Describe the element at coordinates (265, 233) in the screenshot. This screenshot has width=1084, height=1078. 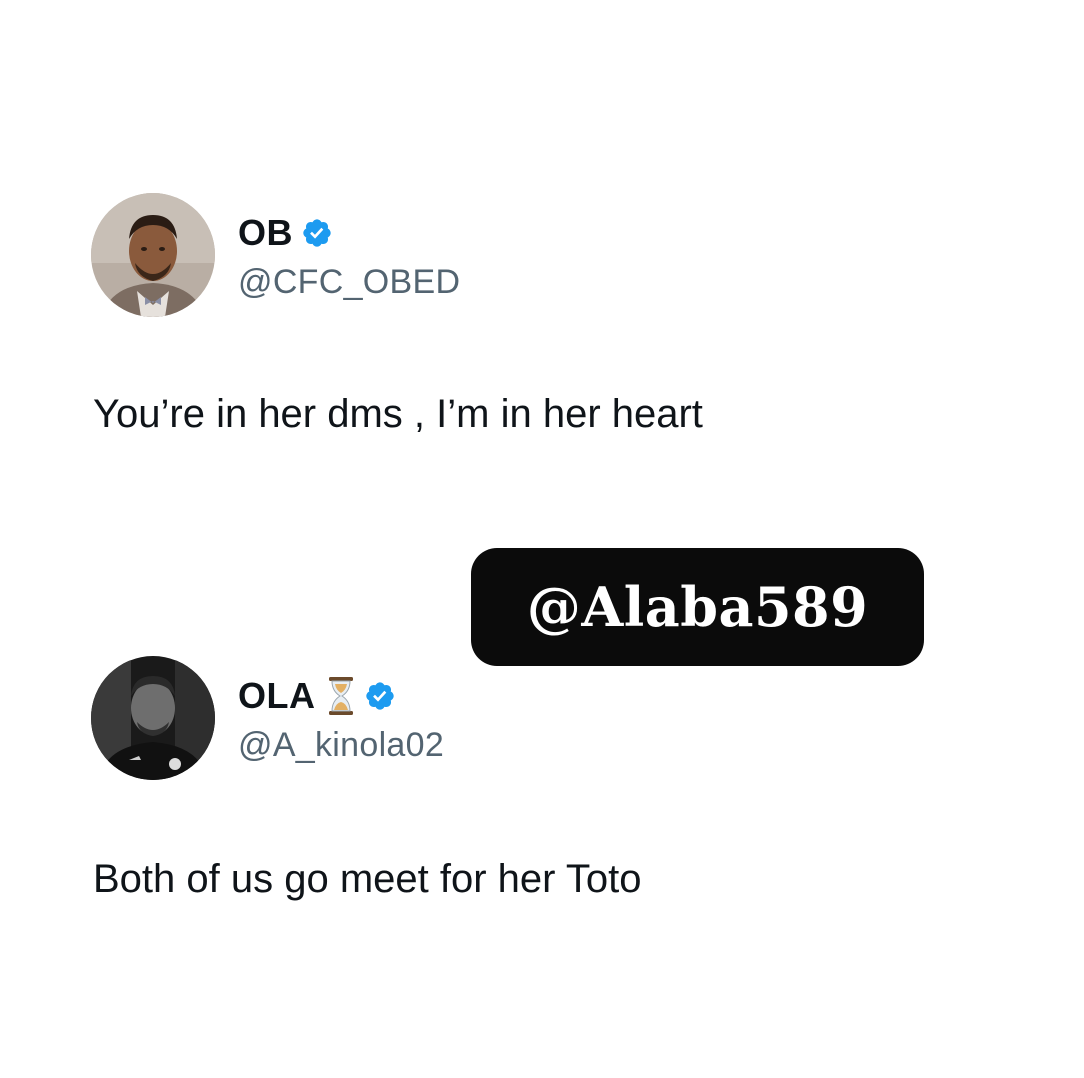
I see `display-name: OB` at that location.